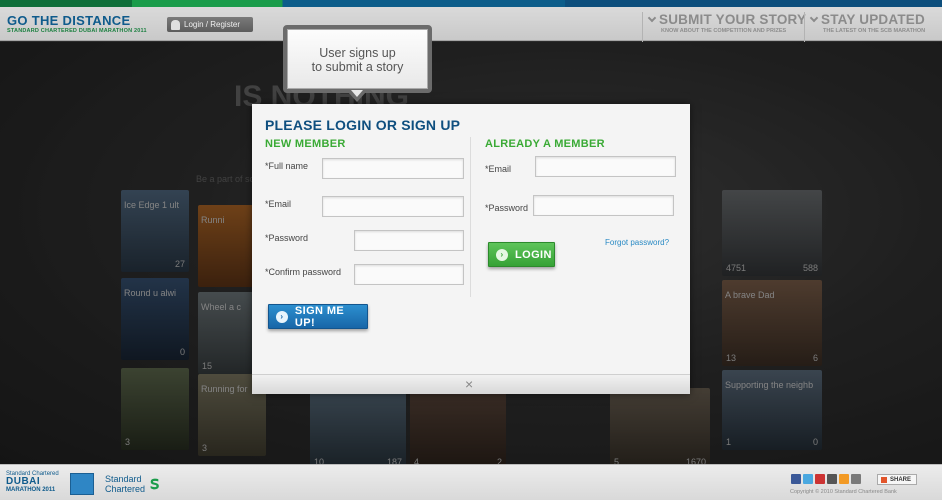  What do you see at coordinates (856, 479) in the screenshot?
I see `email-icon` at bounding box center [856, 479].